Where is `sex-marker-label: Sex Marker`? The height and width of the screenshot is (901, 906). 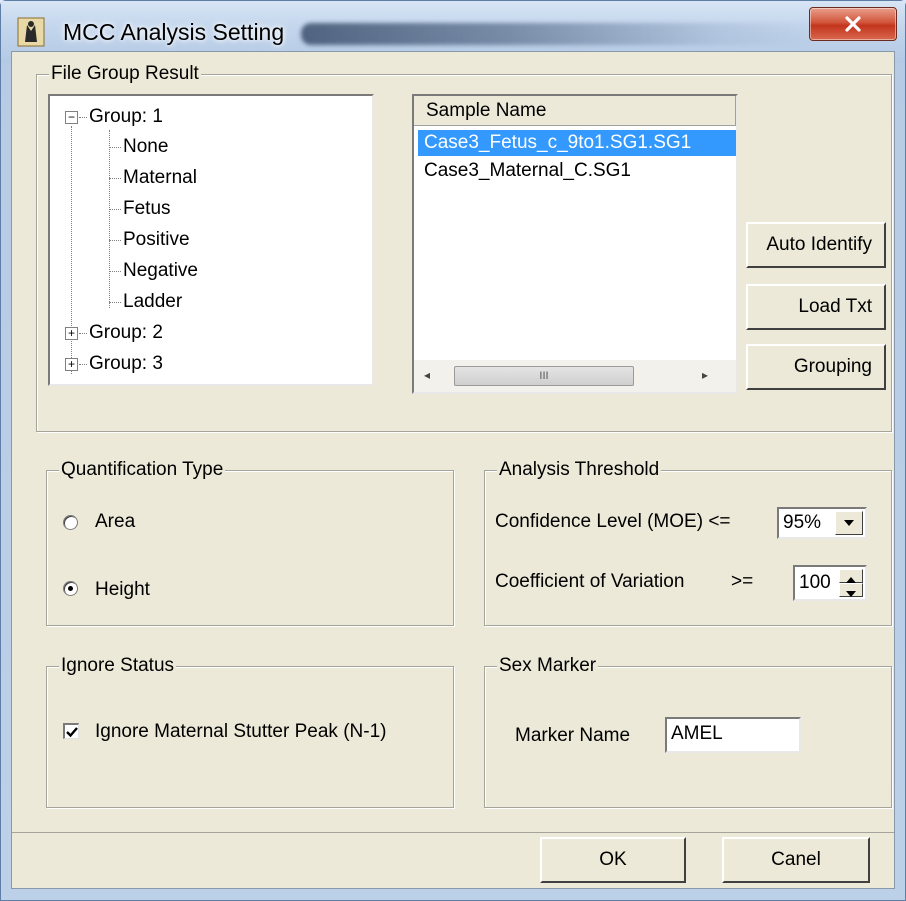
sex-marker-label: Sex Marker is located at coordinates (548, 666).